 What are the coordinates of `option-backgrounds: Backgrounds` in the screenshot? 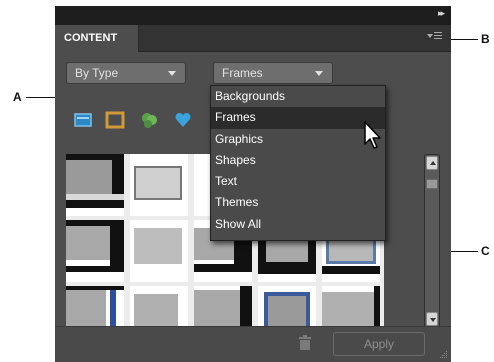 It's located at (298, 96).